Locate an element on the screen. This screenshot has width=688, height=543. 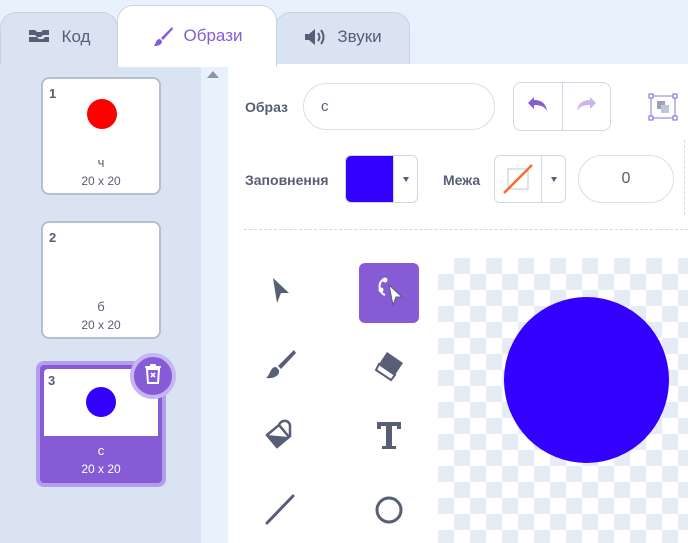
no-color-icon is located at coordinates (518, 179).